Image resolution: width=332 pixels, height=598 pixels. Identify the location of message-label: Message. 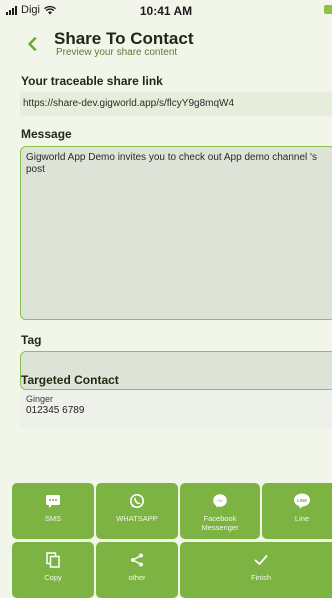
(46, 134).